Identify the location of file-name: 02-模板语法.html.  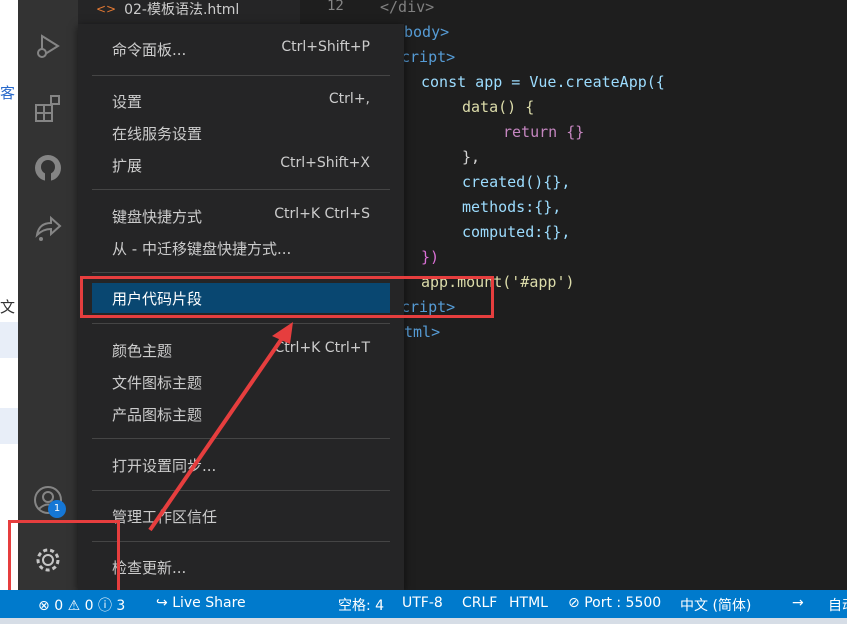
(182, 10).